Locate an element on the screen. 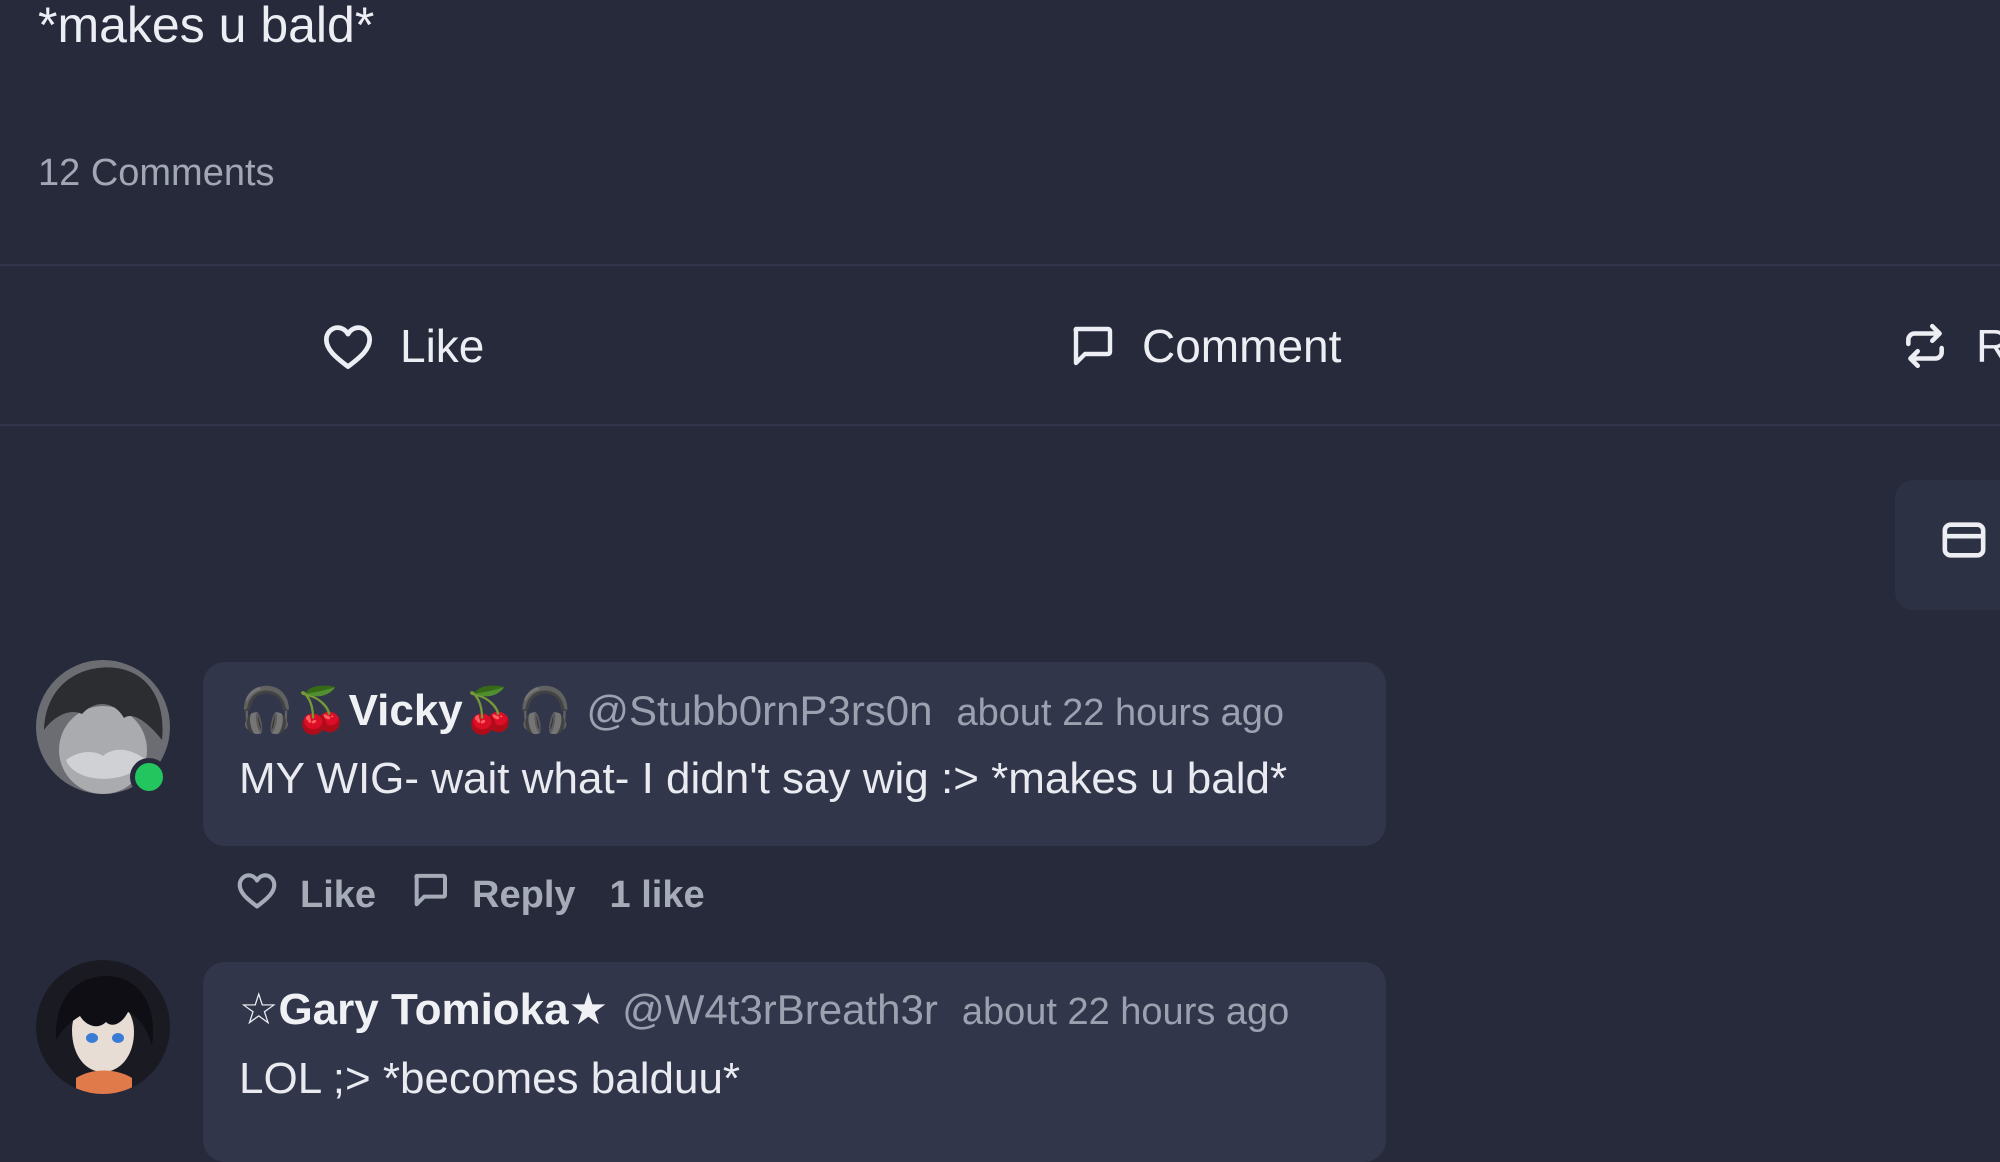 The image size is (2000, 1162). comment-like-button: Like is located at coordinates (306, 895).